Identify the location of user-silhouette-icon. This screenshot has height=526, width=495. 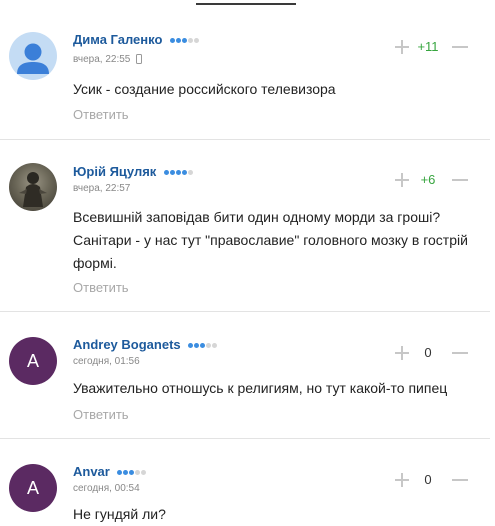
(33, 58).